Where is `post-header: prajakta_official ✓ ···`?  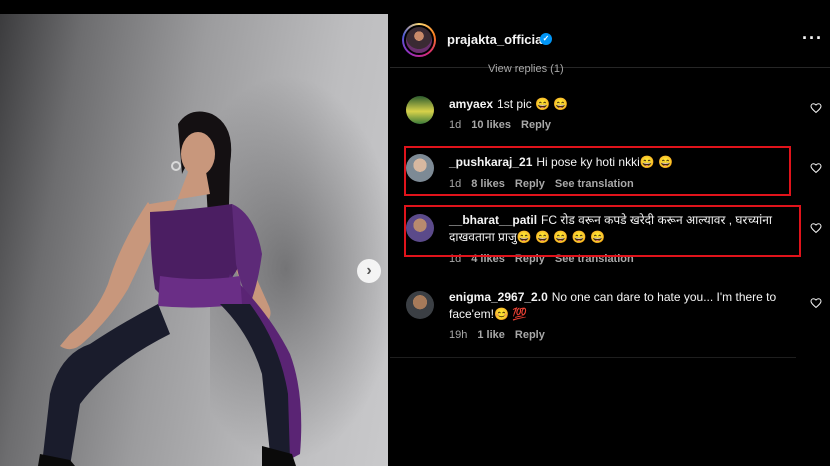 post-header: prajakta_official ✓ ··· is located at coordinates (610, 41).